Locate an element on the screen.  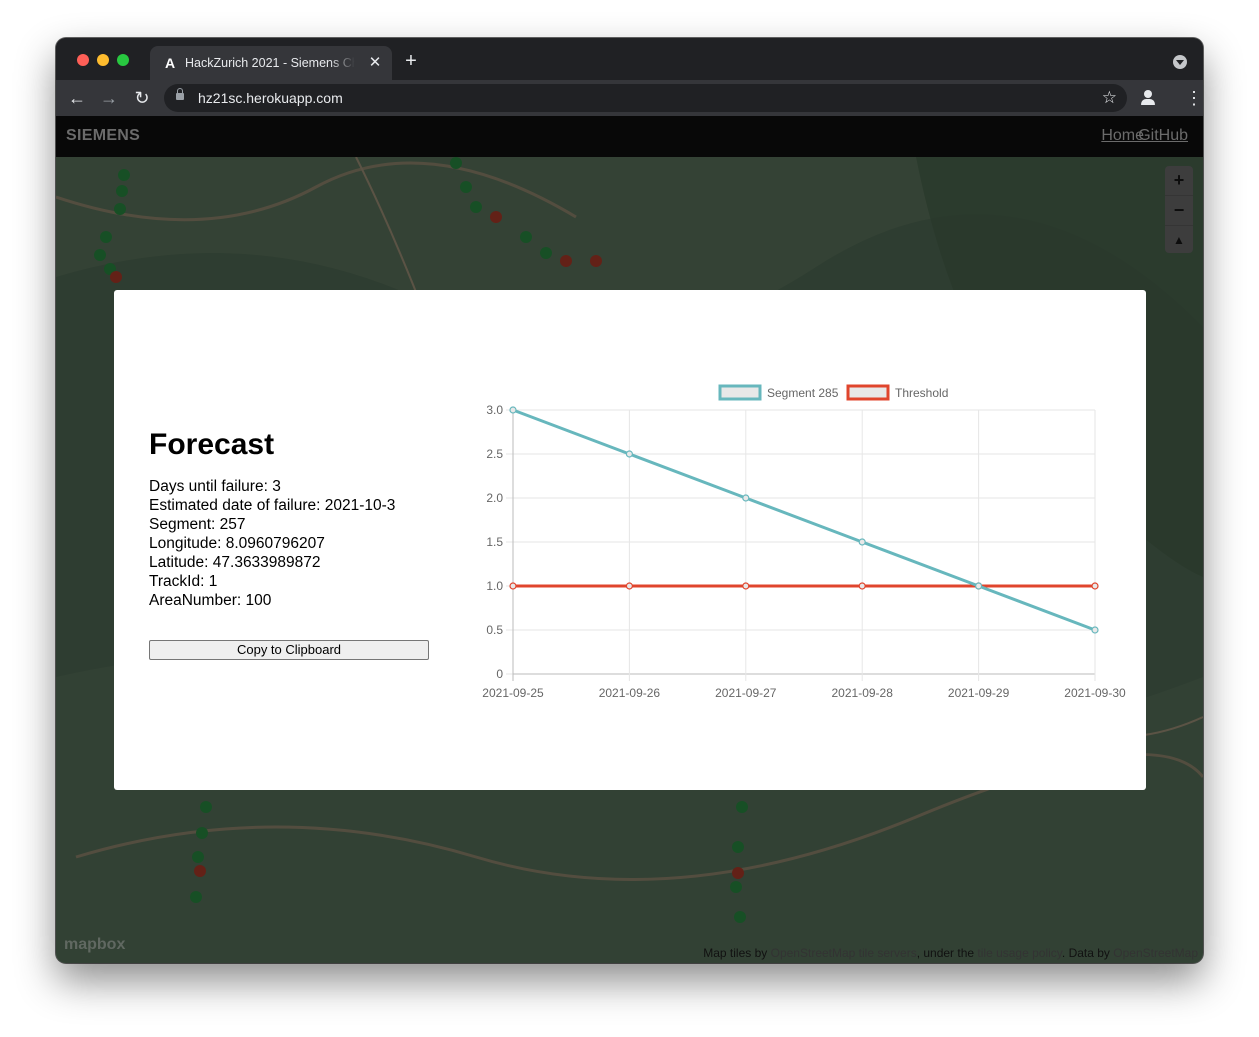
reload-icon: ↻ is located at coordinates (142, 98).